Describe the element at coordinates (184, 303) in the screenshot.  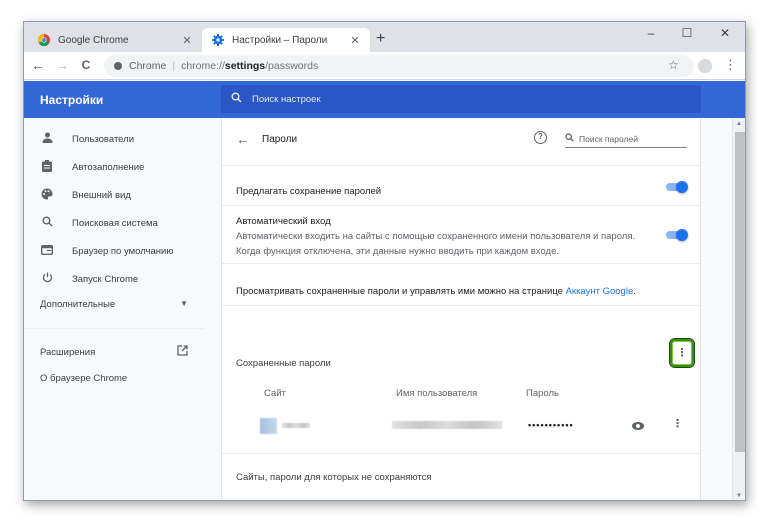
I see `caret-down-icon: ▼` at that location.